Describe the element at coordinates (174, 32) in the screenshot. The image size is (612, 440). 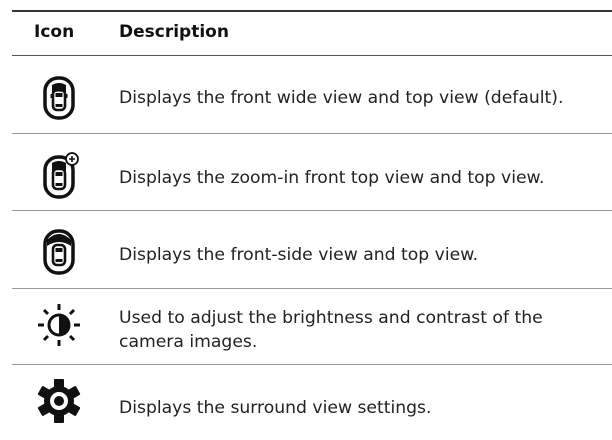
I see `column-header-description: Description` at that location.